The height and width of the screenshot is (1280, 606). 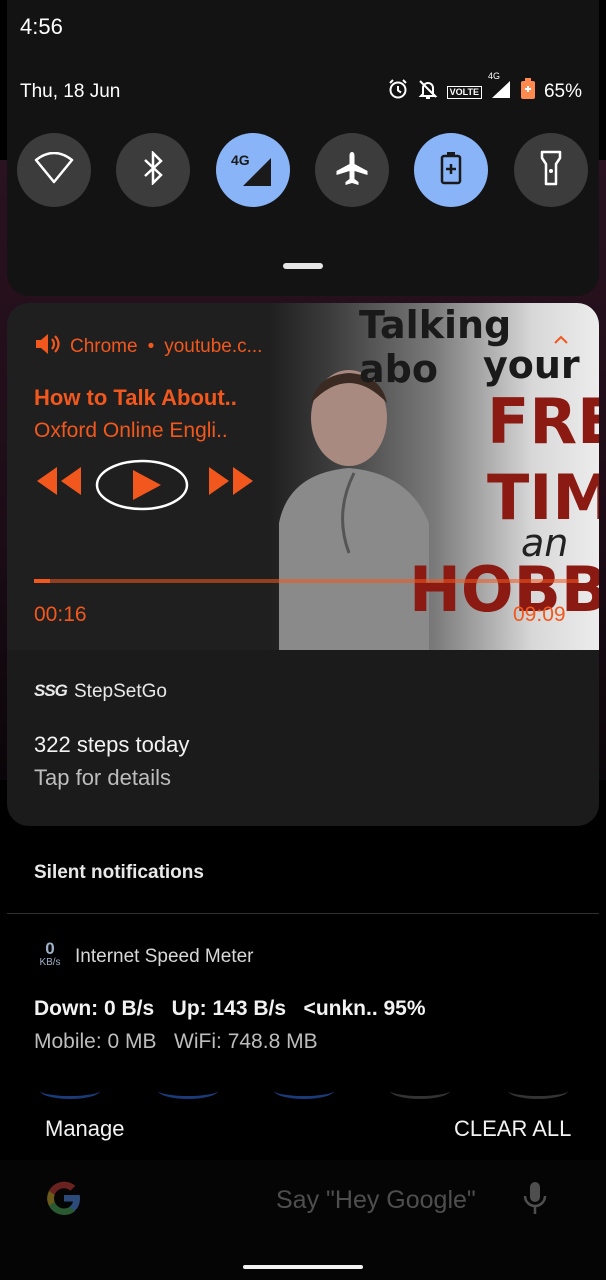 I want to click on wifi-icon, so click(x=54, y=170).